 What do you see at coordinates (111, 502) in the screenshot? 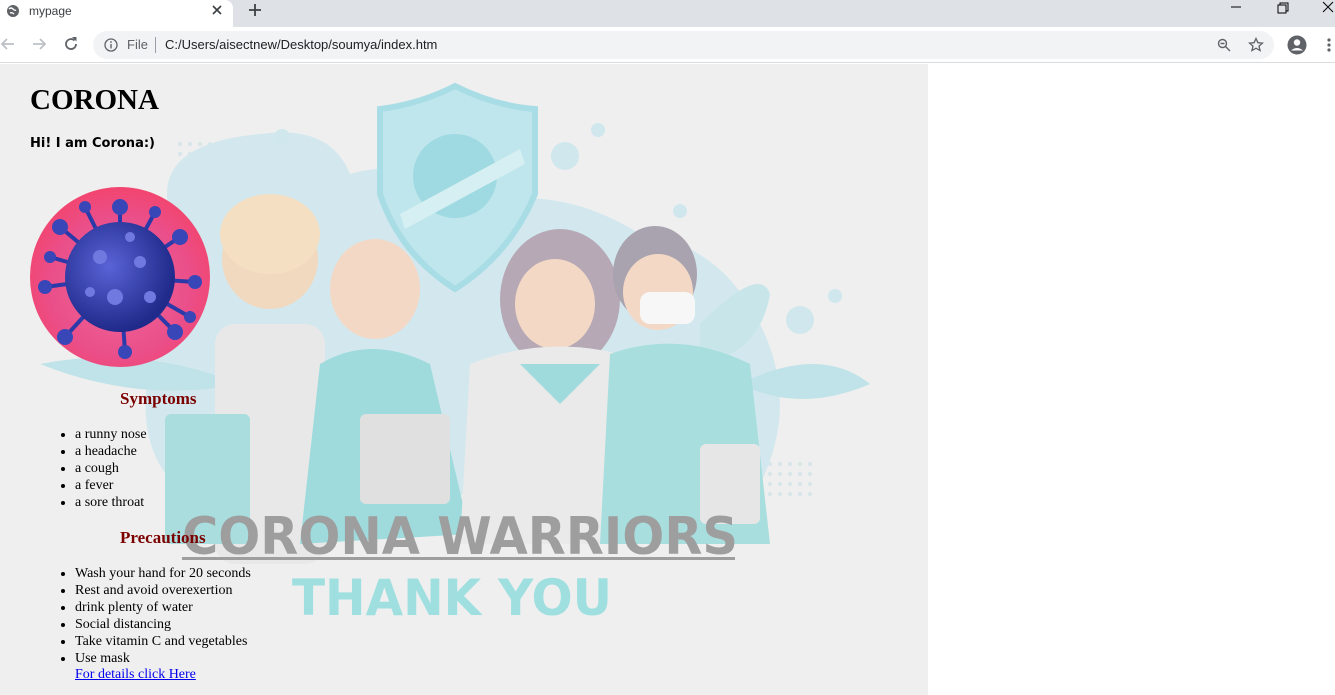
I see `list-item: a sore throat` at bounding box center [111, 502].